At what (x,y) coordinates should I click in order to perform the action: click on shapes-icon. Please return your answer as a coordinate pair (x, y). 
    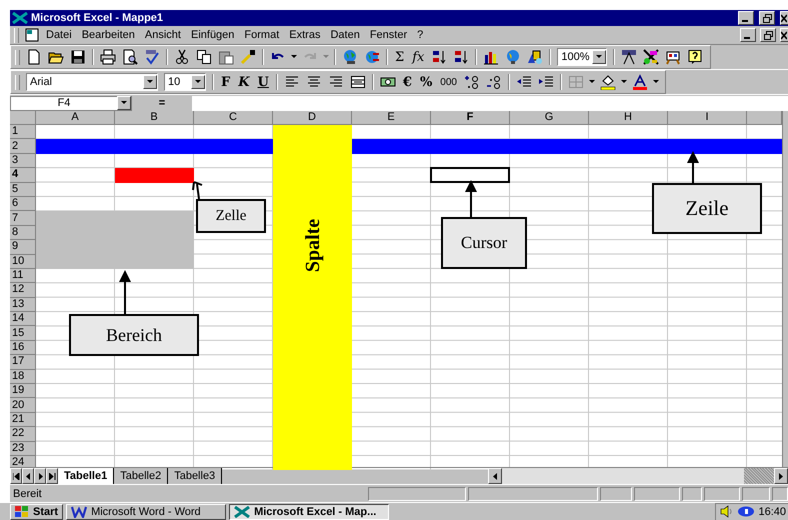
    Looking at the image, I should click on (535, 57).